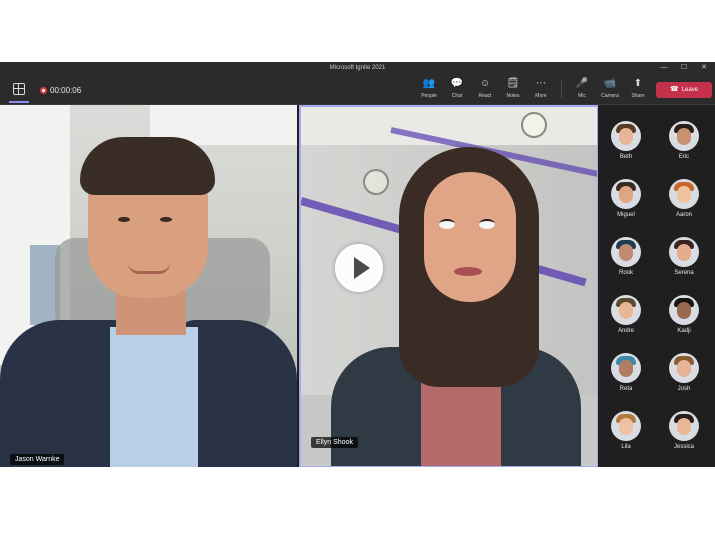  What do you see at coordinates (638, 91) in the screenshot?
I see `share-button: ⬆ Share` at bounding box center [638, 91].